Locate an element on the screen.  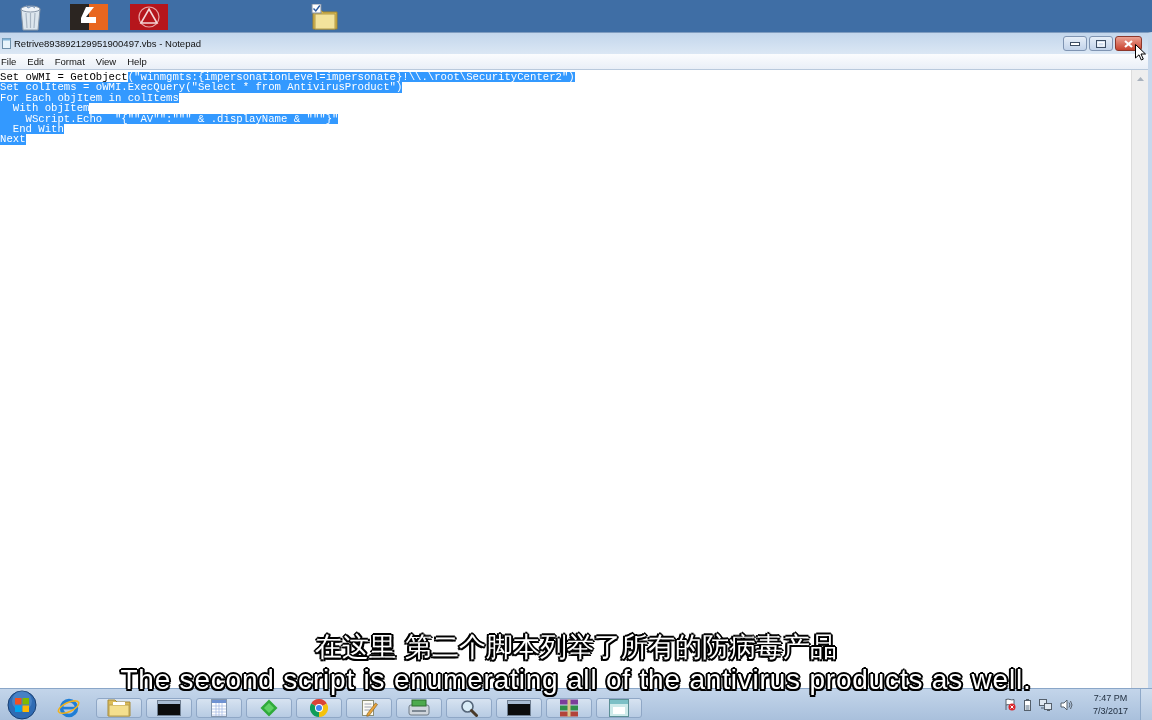
archive-icon is located at coordinates (569, 708).